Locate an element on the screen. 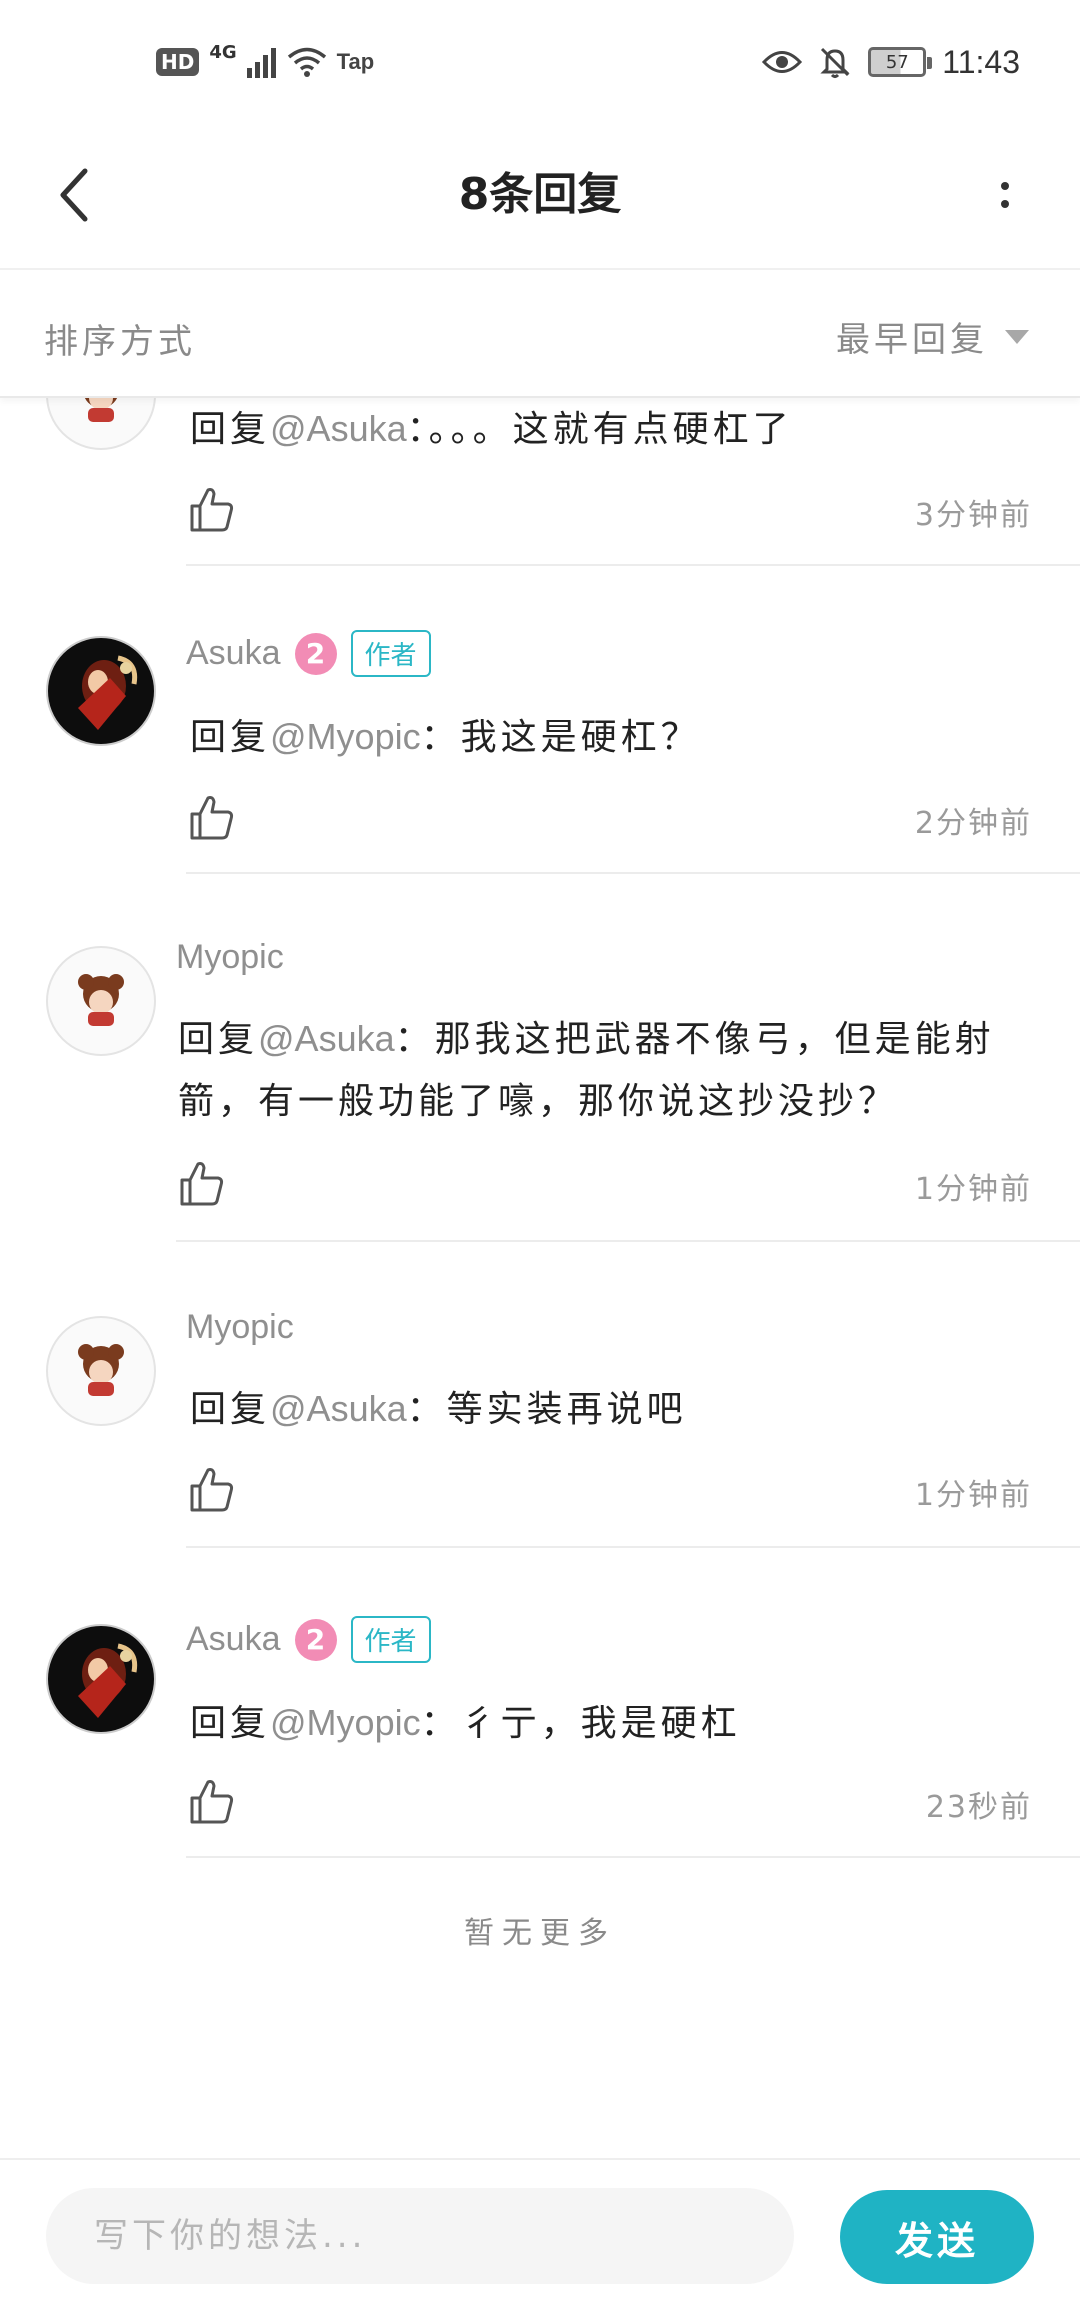 The width and height of the screenshot is (1080, 2310). reply-item: Asuka 2 作者 回复@Myopic：我这是硬杠？ 2分钟前 is located at coordinates (540, 779).